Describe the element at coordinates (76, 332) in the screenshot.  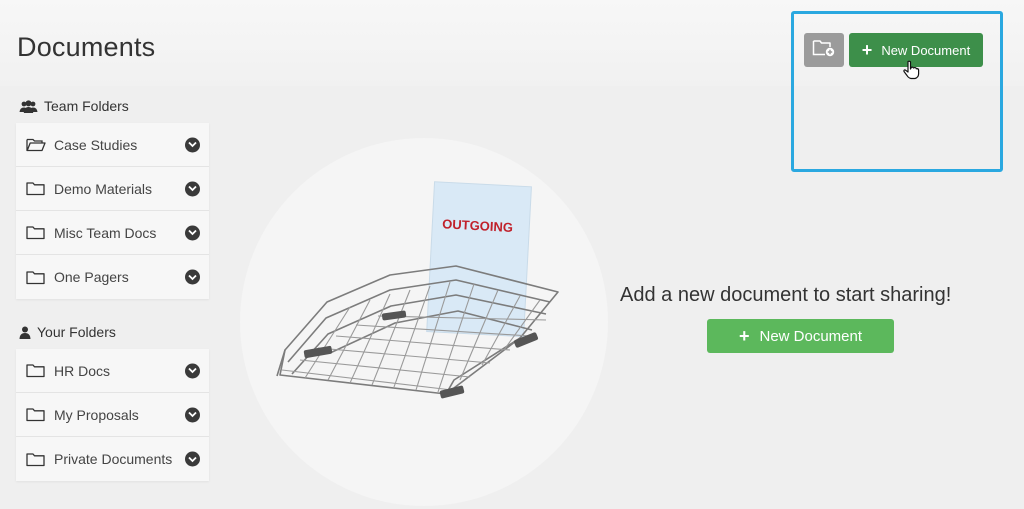
I see `your-folders-heading: Your Folders` at that location.